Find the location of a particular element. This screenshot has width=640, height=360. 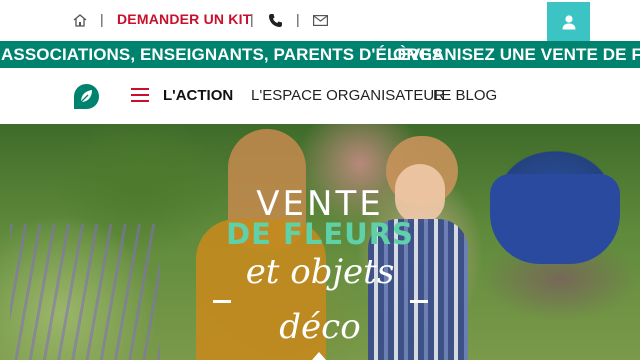

home-icon is located at coordinates (80, 20).